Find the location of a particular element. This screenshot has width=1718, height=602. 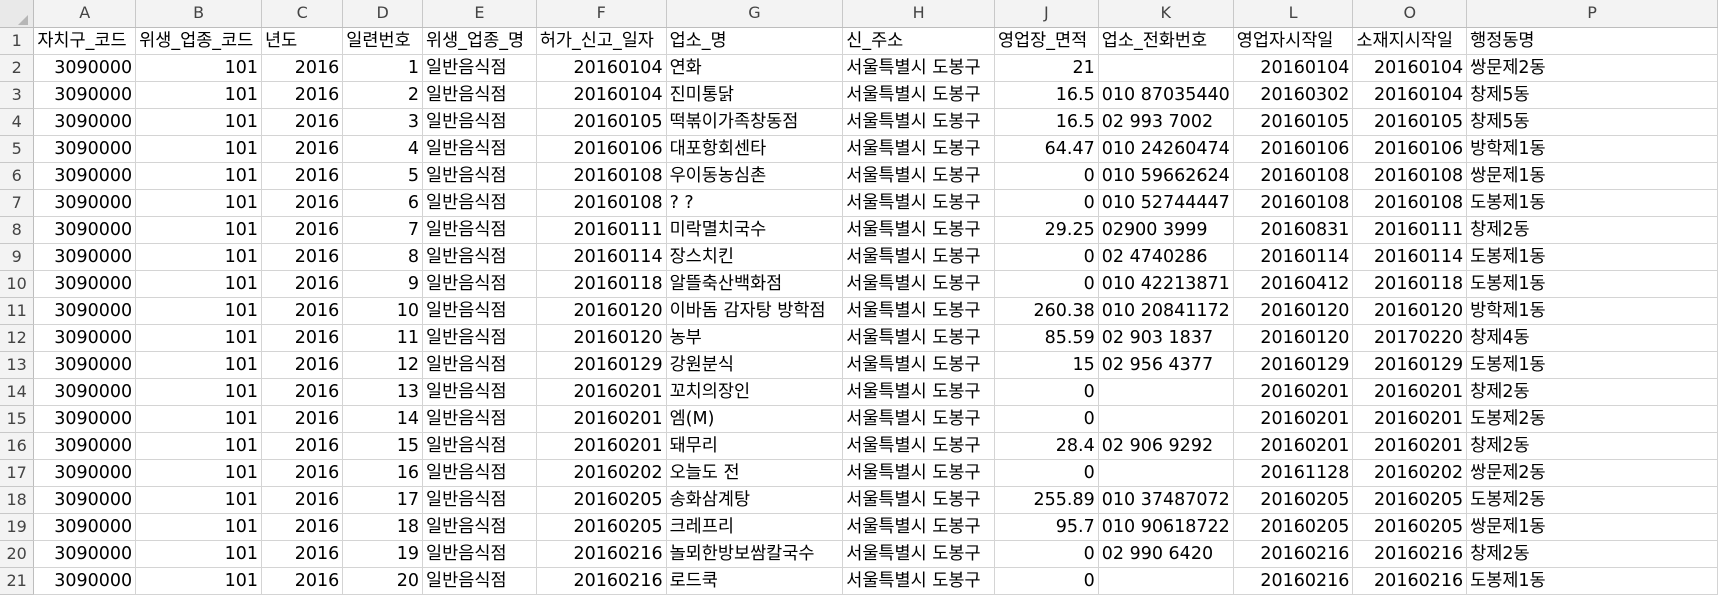

cell-j: 95.7 is located at coordinates (1046, 527).